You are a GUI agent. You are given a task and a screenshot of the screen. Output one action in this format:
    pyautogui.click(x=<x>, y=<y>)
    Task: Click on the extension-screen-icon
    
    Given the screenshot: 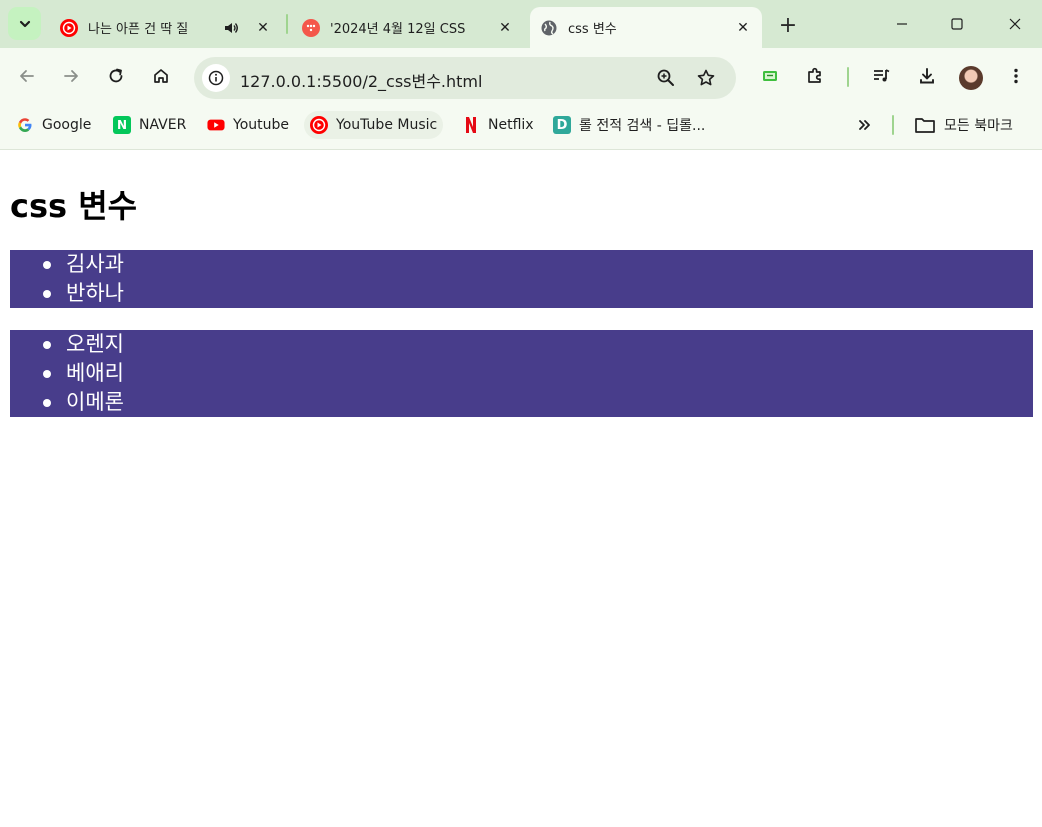 What is the action you would take?
    pyautogui.click(x=770, y=76)
    